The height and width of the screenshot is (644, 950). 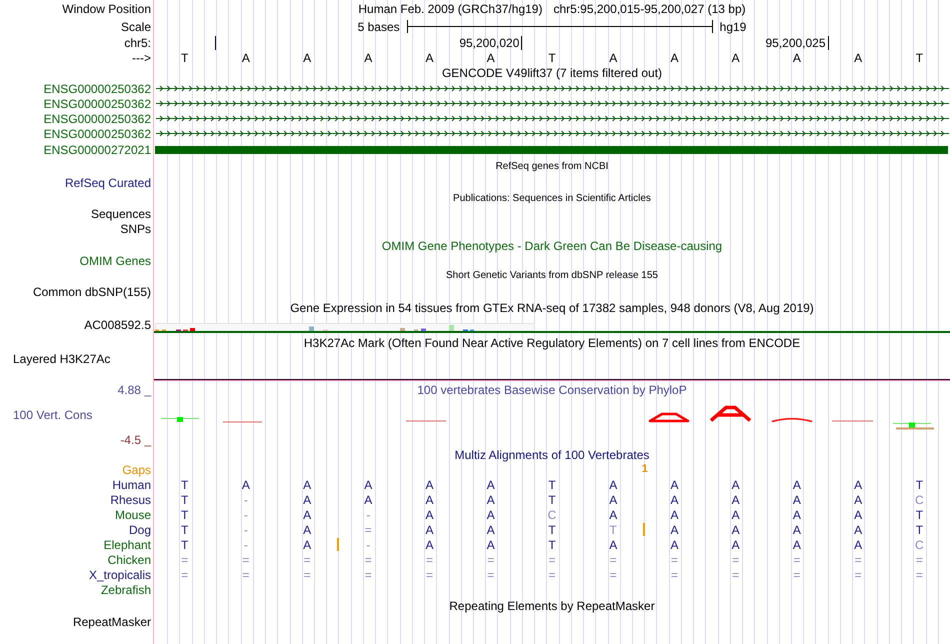 What do you see at coordinates (117, 325) in the screenshot?
I see `track-label: AC008592.5` at bounding box center [117, 325].